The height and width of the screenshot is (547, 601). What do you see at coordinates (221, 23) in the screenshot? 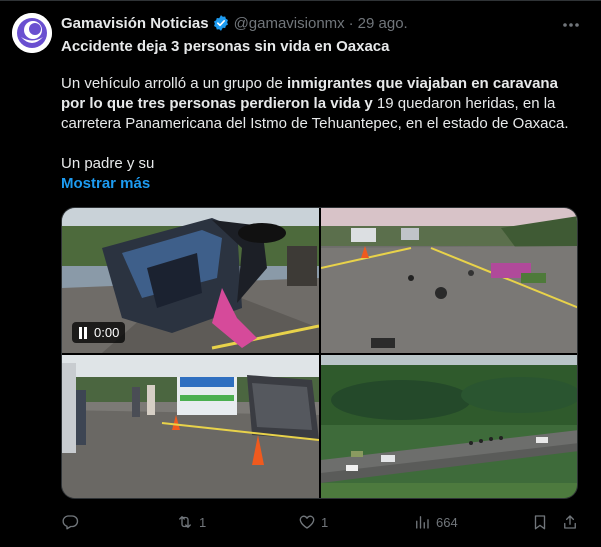
I see `verified-badge-icon` at bounding box center [221, 23].